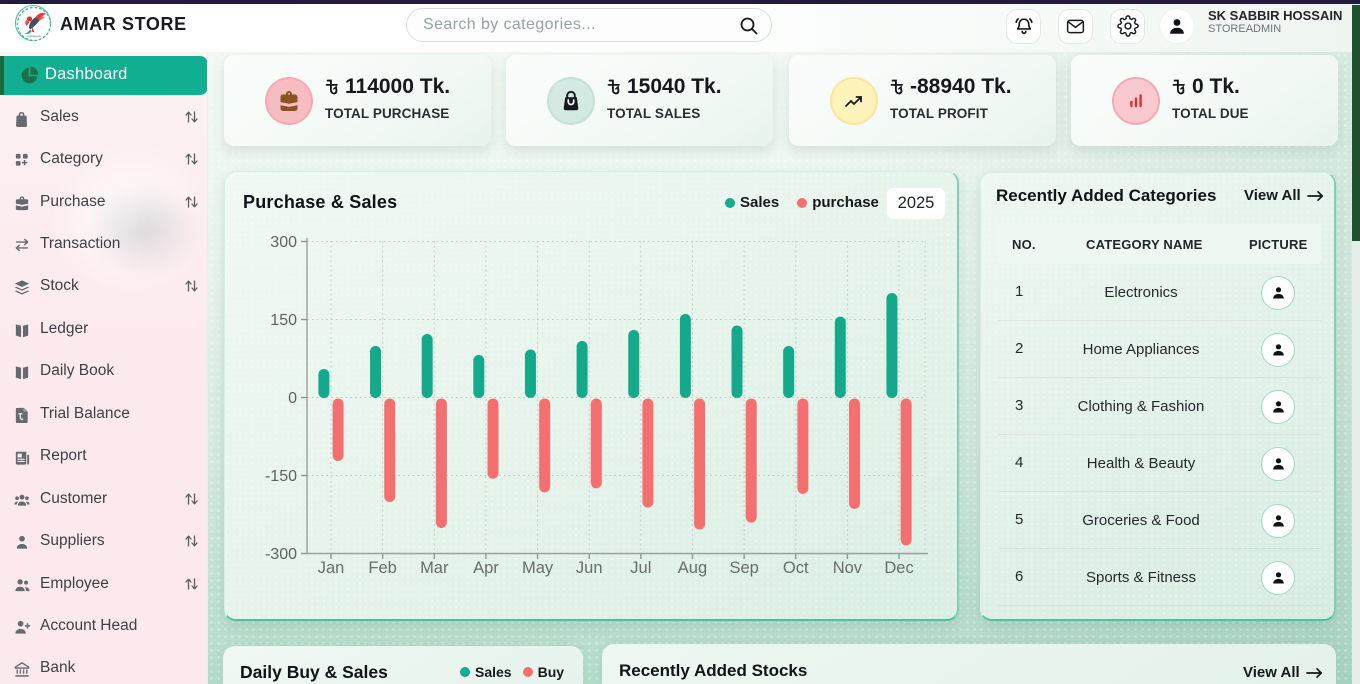  Describe the element at coordinates (692, 568) in the screenshot. I see `svg-text: Aug` at that location.